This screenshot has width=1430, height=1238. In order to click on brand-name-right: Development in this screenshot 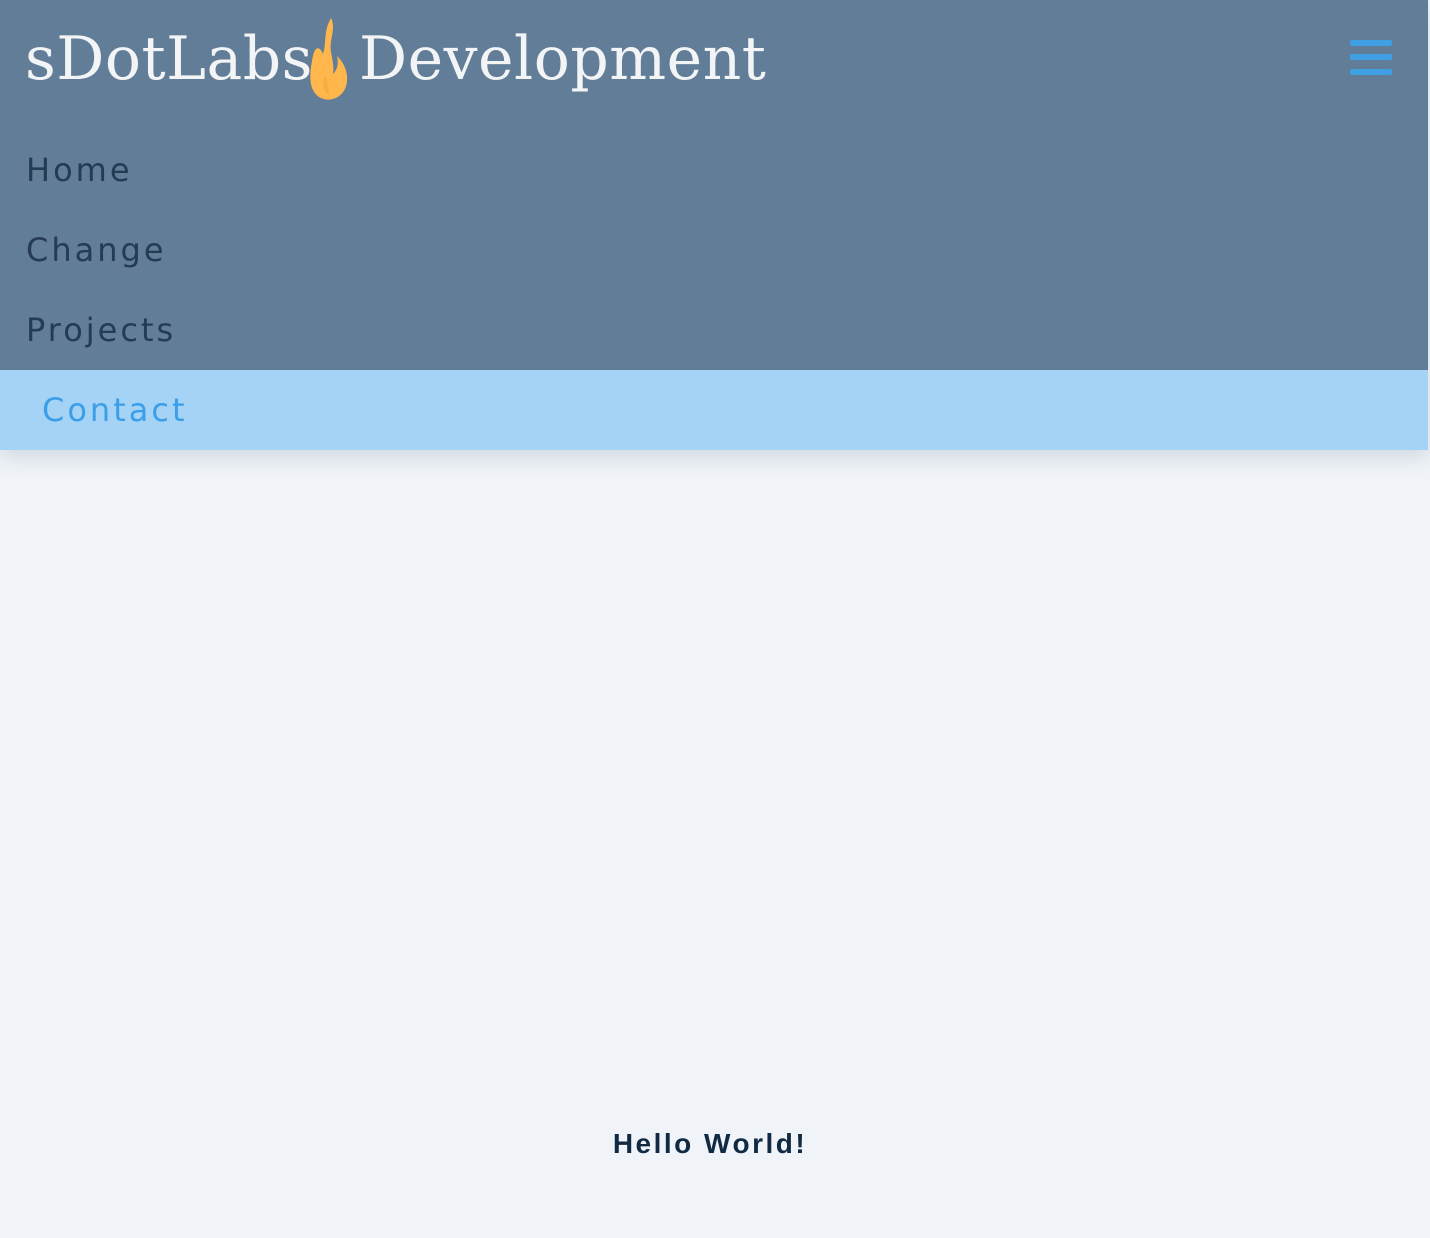, I will do `click(563, 59)`.